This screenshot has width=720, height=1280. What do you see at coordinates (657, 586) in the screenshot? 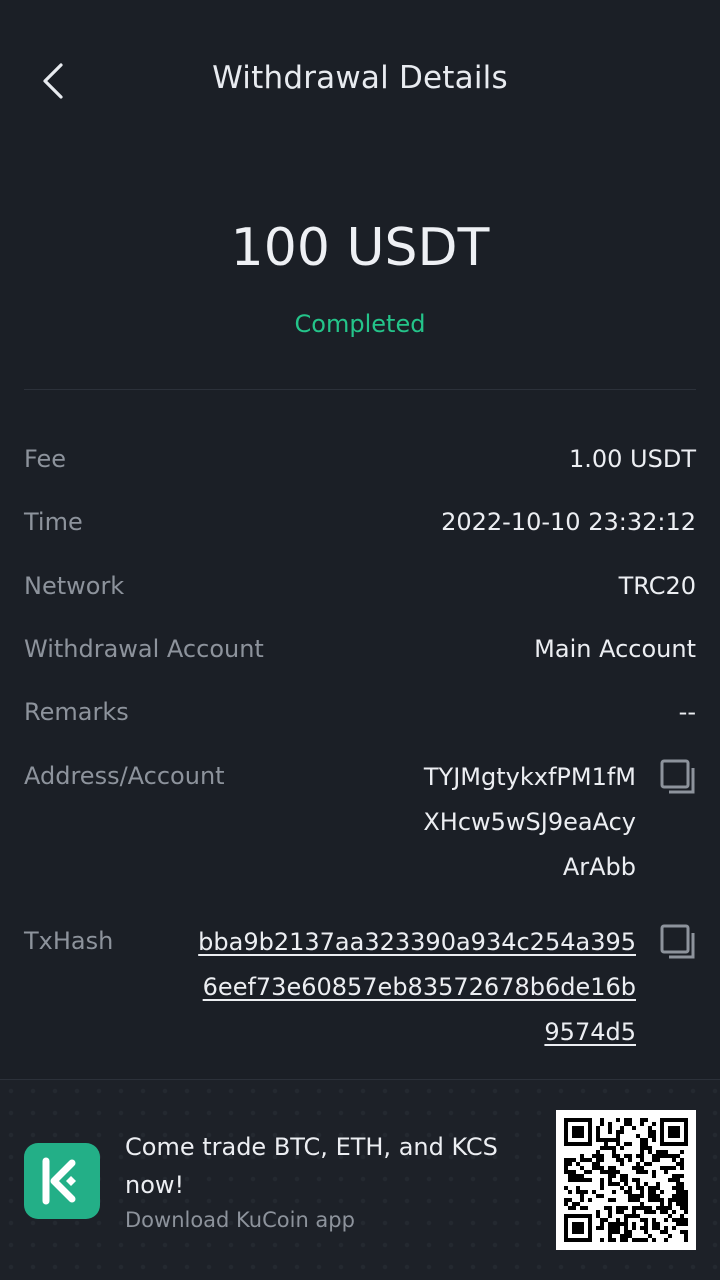
I see `network-value: TRC20` at bounding box center [657, 586].